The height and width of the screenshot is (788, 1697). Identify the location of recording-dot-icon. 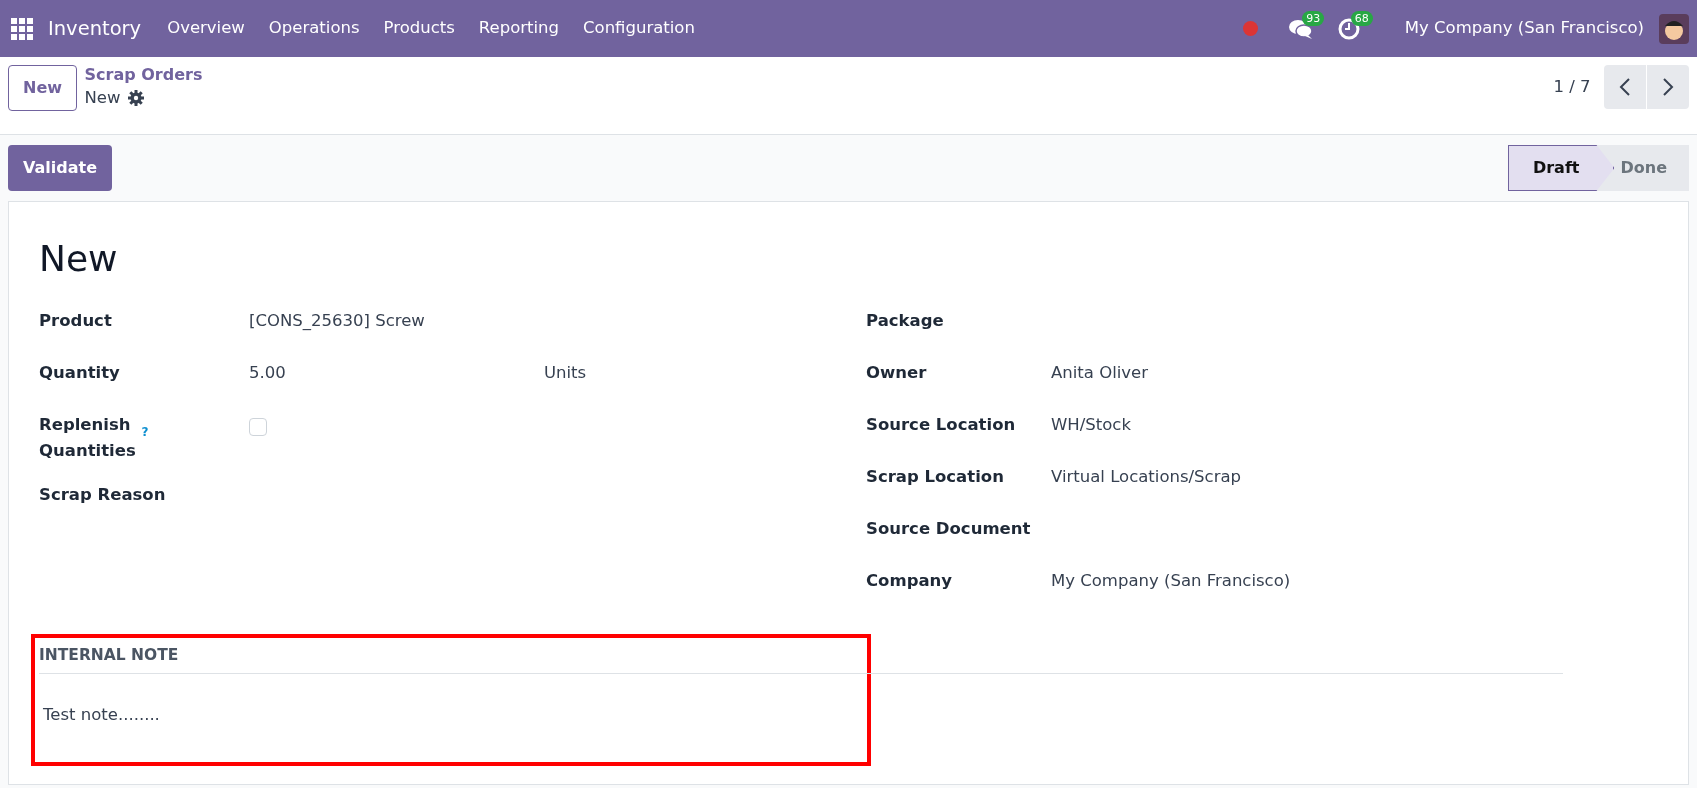
(1251, 28).